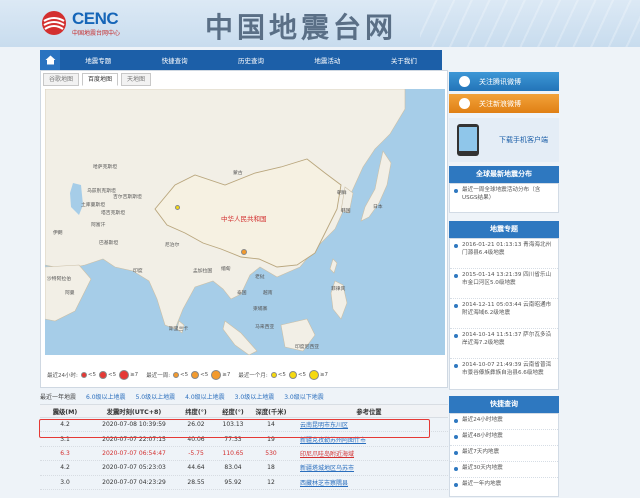  What do you see at coordinates (242, 293) in the screenshot?
I see `place-label: 泰国` at bounding box center [242, 293].